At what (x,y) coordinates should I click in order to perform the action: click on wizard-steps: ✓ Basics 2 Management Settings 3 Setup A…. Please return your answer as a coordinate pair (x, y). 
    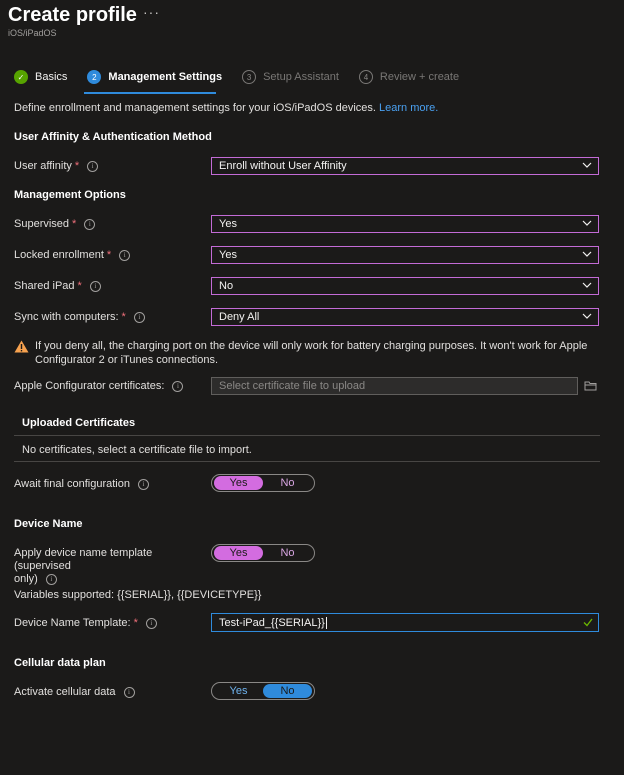
    Looking at the image, I should click on (246, 77).